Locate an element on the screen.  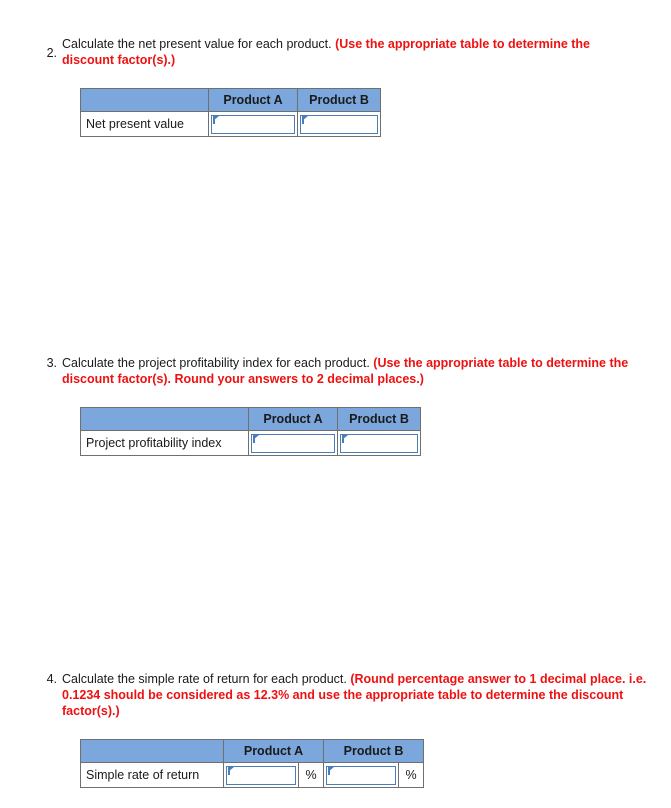
input-project-profitability-index-product-a is located at coordinates (293, 443).